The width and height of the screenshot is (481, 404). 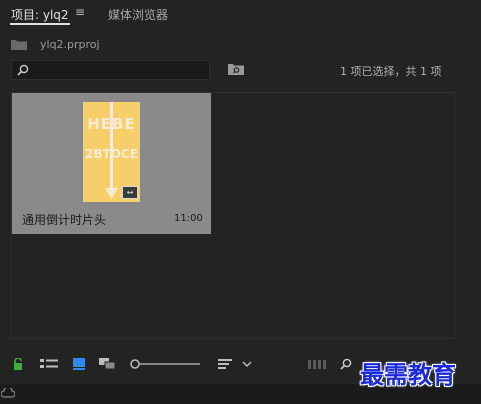 What do you see at coordinates (188, 218) in the screenshot?
I see `clip-duration: 11:00` at bounding box center [188, 218].